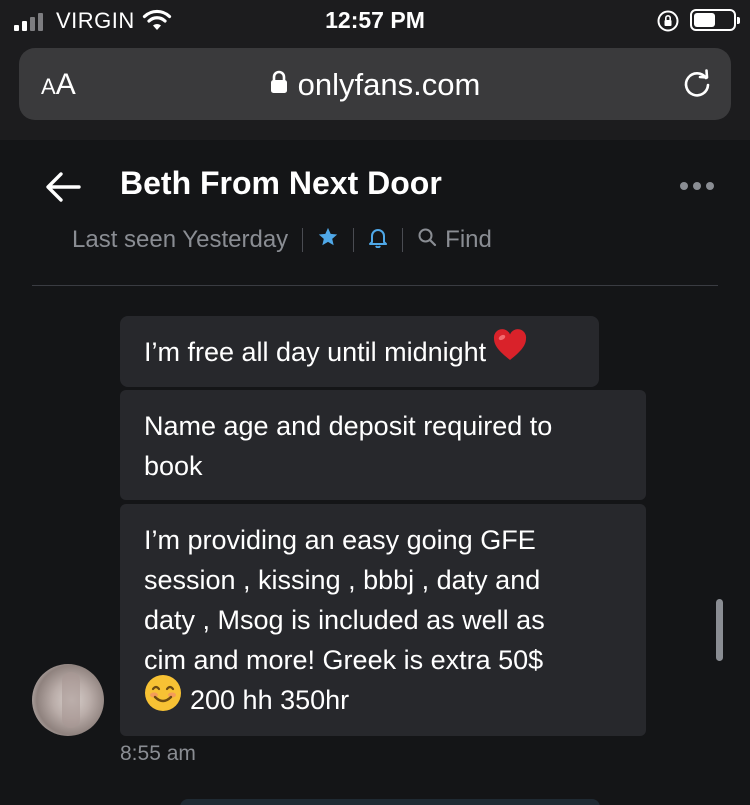 The image size is (750, 805). What do you see at coordinates (427, 240) in the screenshot?
I see `search-icon` at bounding box center [427, 240].